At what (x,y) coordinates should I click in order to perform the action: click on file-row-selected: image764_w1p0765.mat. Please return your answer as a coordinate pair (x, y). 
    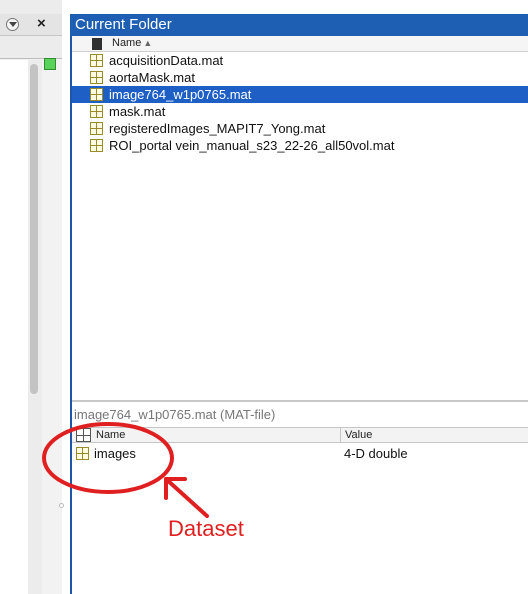
    Looking at the image, I should click on (300, 94).